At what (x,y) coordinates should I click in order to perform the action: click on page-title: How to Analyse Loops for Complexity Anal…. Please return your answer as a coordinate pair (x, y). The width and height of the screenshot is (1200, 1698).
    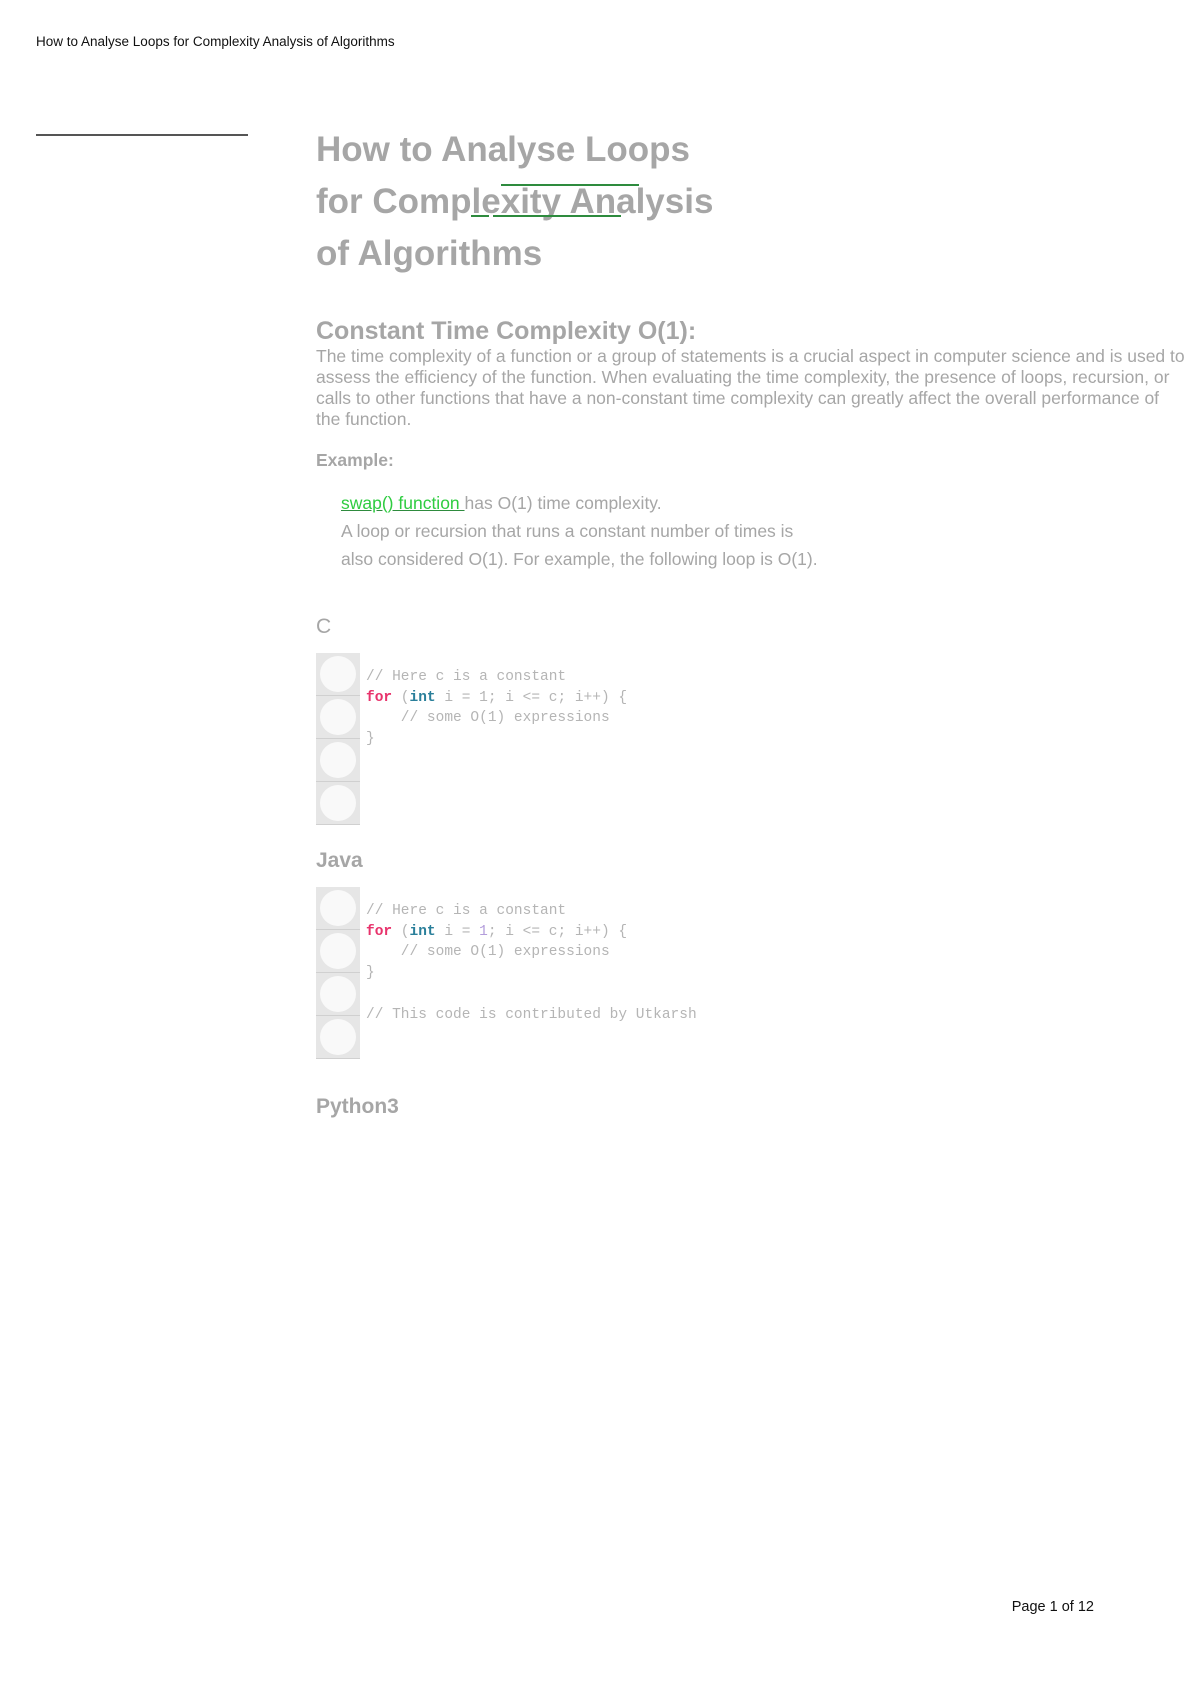
    Looking at the image, I should click on (751, 202).